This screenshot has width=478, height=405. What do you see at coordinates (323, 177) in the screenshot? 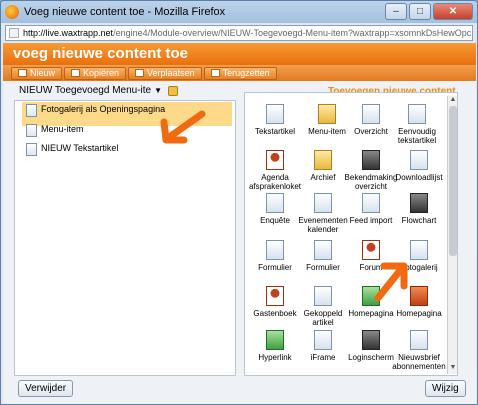
I see `tile-label: Archief` at bounding box center [323, 177].